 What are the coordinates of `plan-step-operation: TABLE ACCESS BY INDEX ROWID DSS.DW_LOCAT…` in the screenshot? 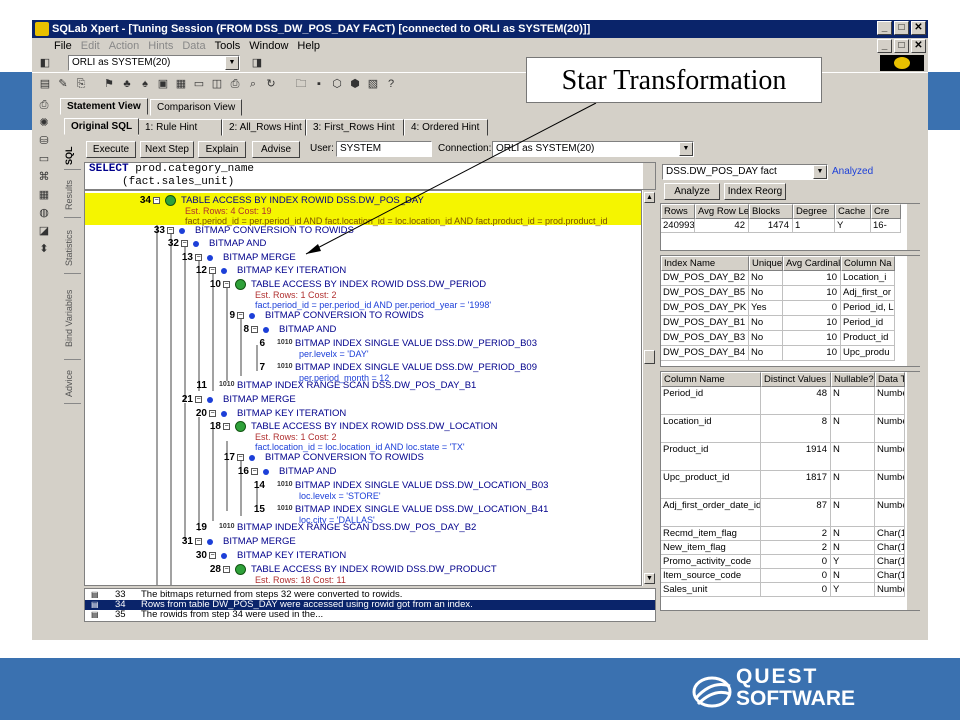 It's located at (374, 426).